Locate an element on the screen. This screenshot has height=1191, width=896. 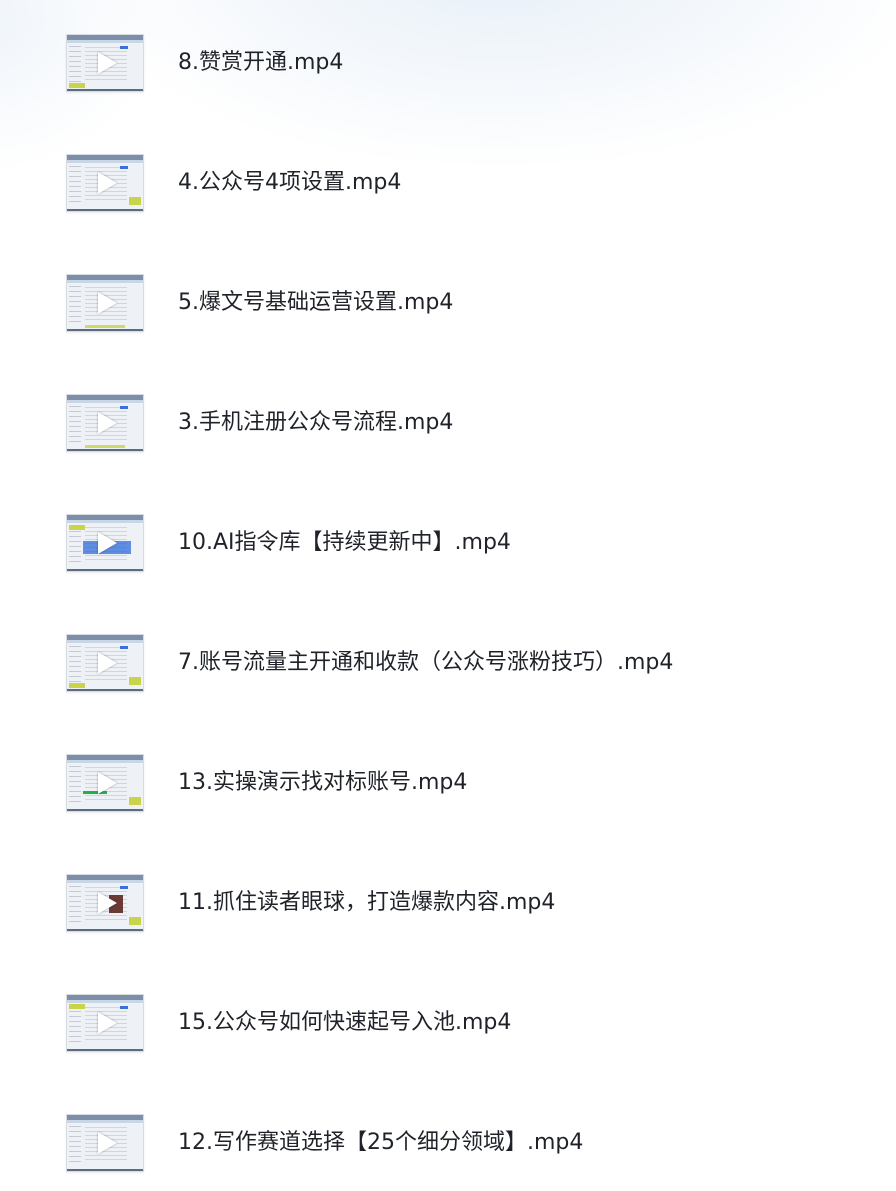
file-name: 3.手机注册公众号流程.mp4 is located at coordinates (315, 423).